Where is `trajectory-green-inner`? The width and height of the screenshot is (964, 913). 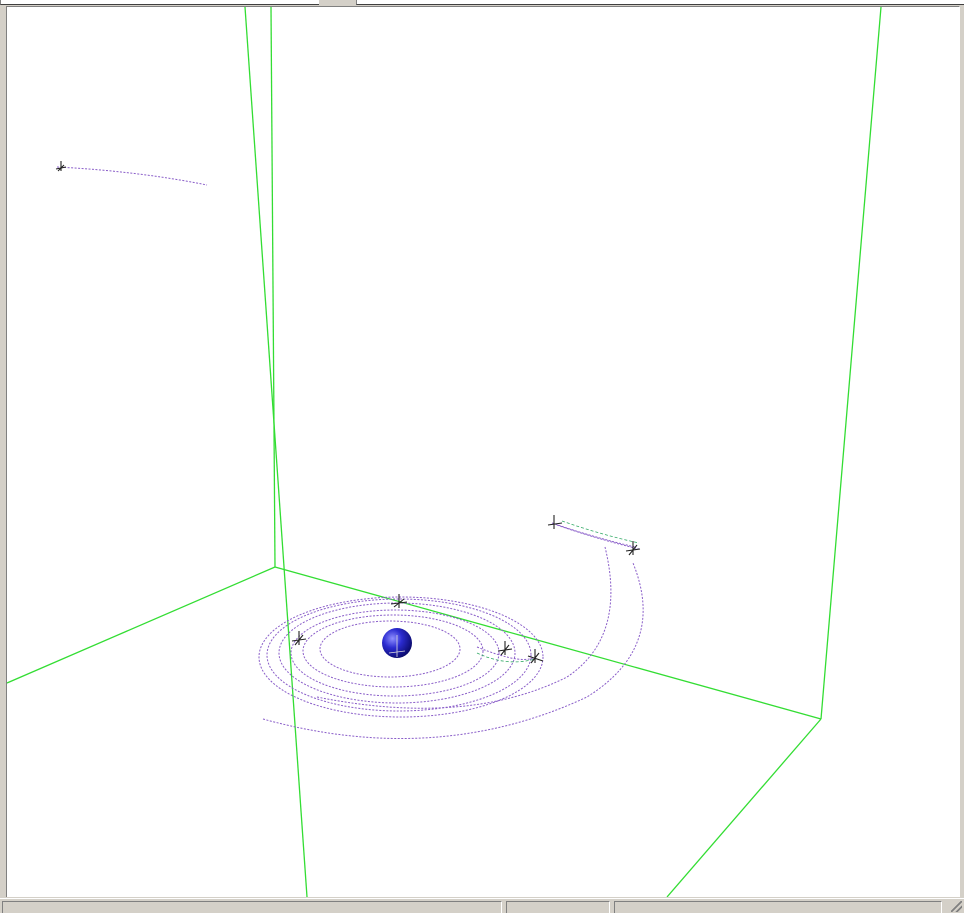 trajectory-green-inner is located at coordinates (506, 657).